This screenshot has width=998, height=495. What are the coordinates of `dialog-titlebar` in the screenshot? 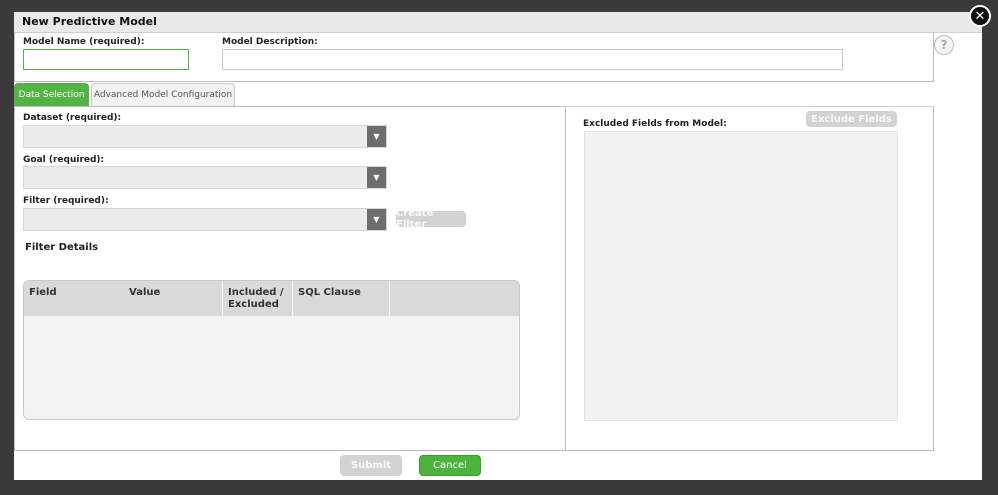 It's located at (498, 22).